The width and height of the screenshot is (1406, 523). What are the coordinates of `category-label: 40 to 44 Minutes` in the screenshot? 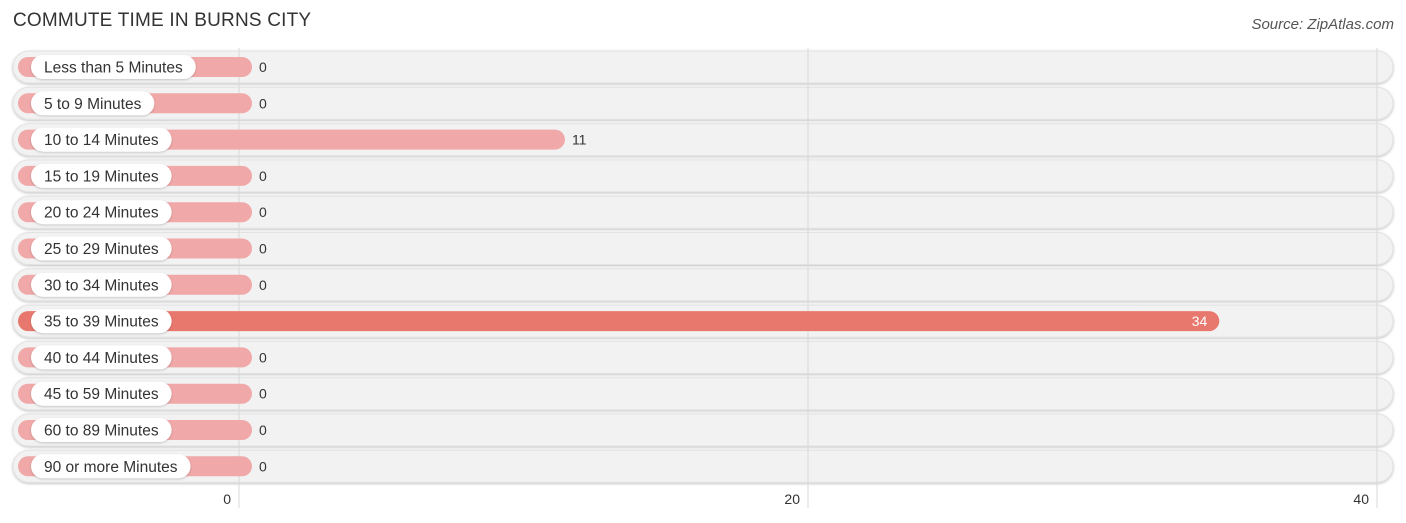 It's located at (101, 358).